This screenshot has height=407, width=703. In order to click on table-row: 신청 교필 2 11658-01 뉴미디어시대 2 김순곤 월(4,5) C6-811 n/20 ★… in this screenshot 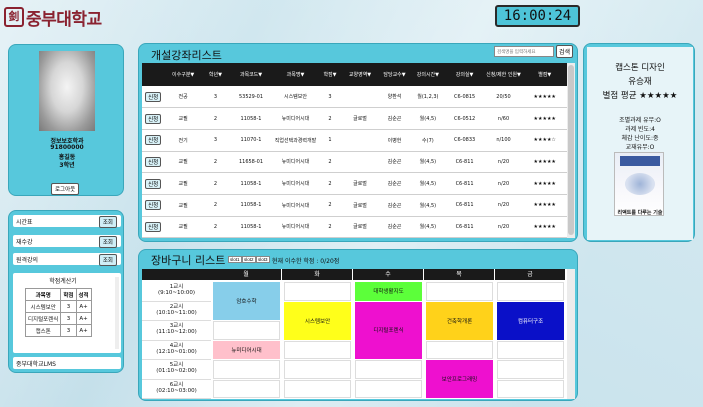, I will do `click(354, 162)`.